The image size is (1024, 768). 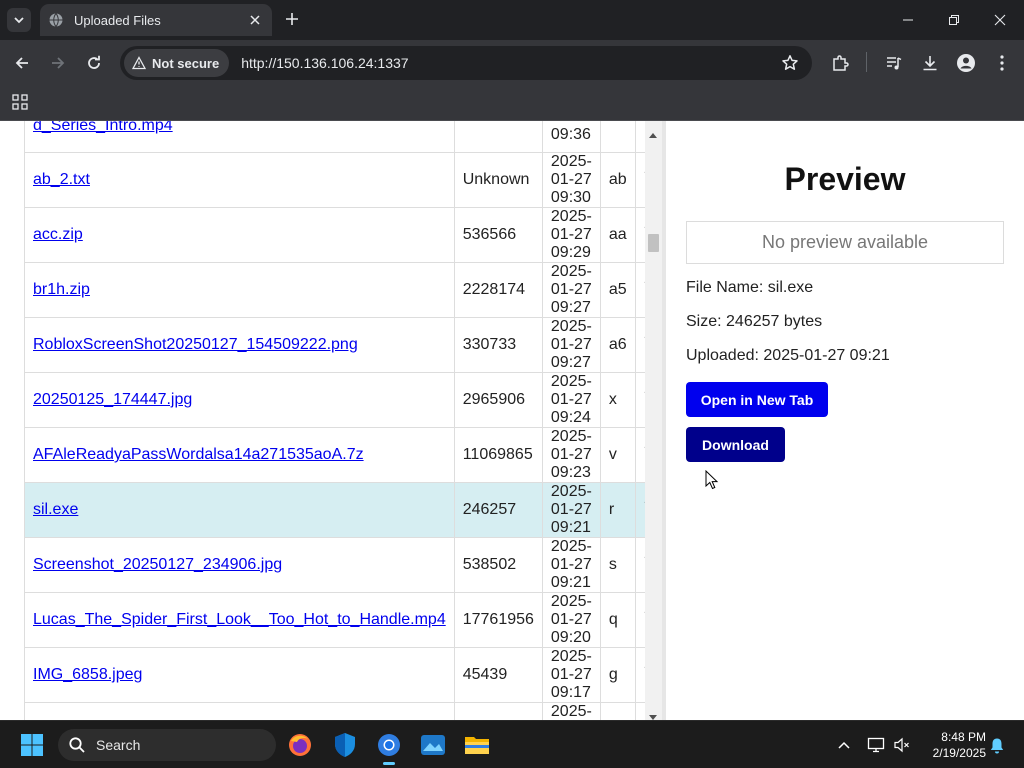 I want to click on table-row: br1h.zip22281742025-01-27 09:27a5115, so click(x=343, y=290).